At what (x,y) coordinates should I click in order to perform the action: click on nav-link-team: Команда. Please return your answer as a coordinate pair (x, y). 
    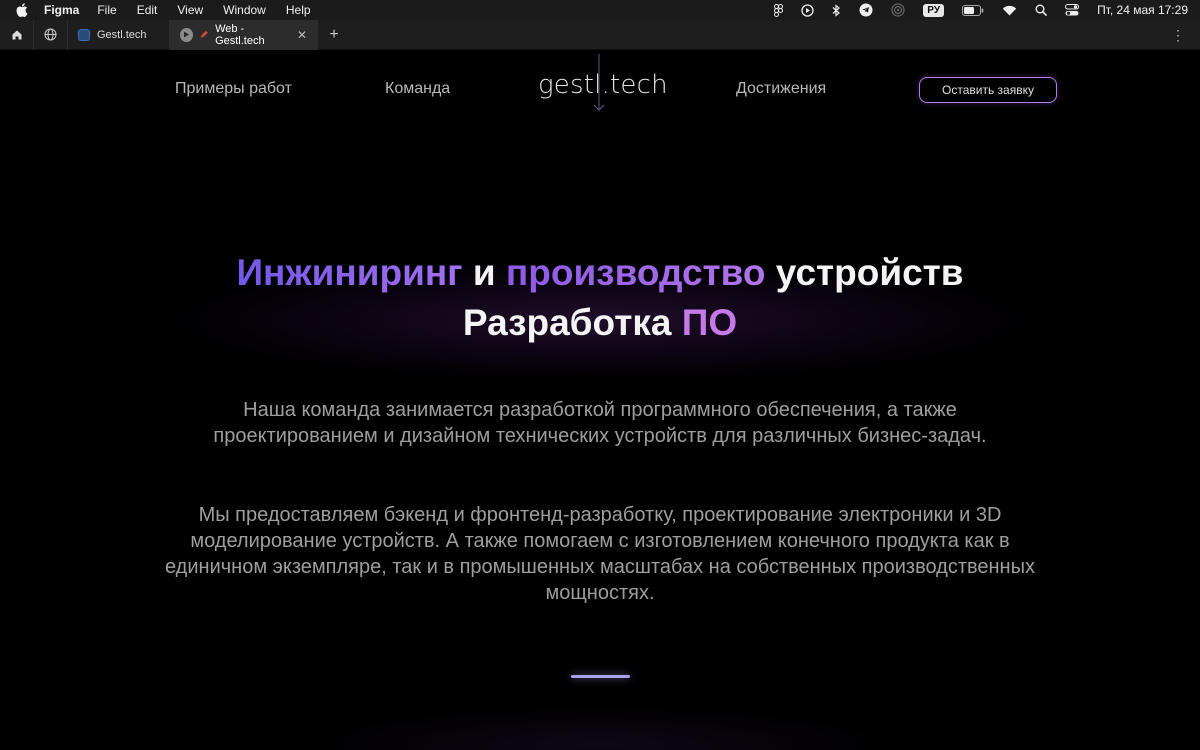
    Looking at the image, I should click on (417, 89).